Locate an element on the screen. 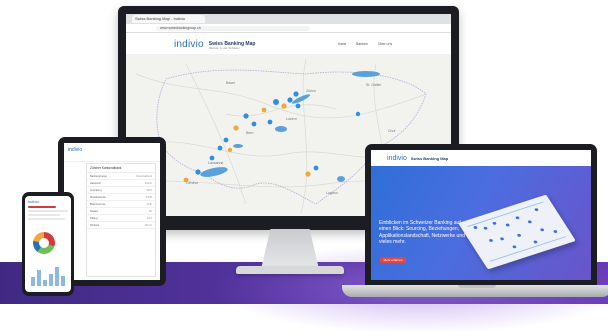 This screenshot has height=334, width=608. detail-label: Filialen is located at coordinates (94, 211).